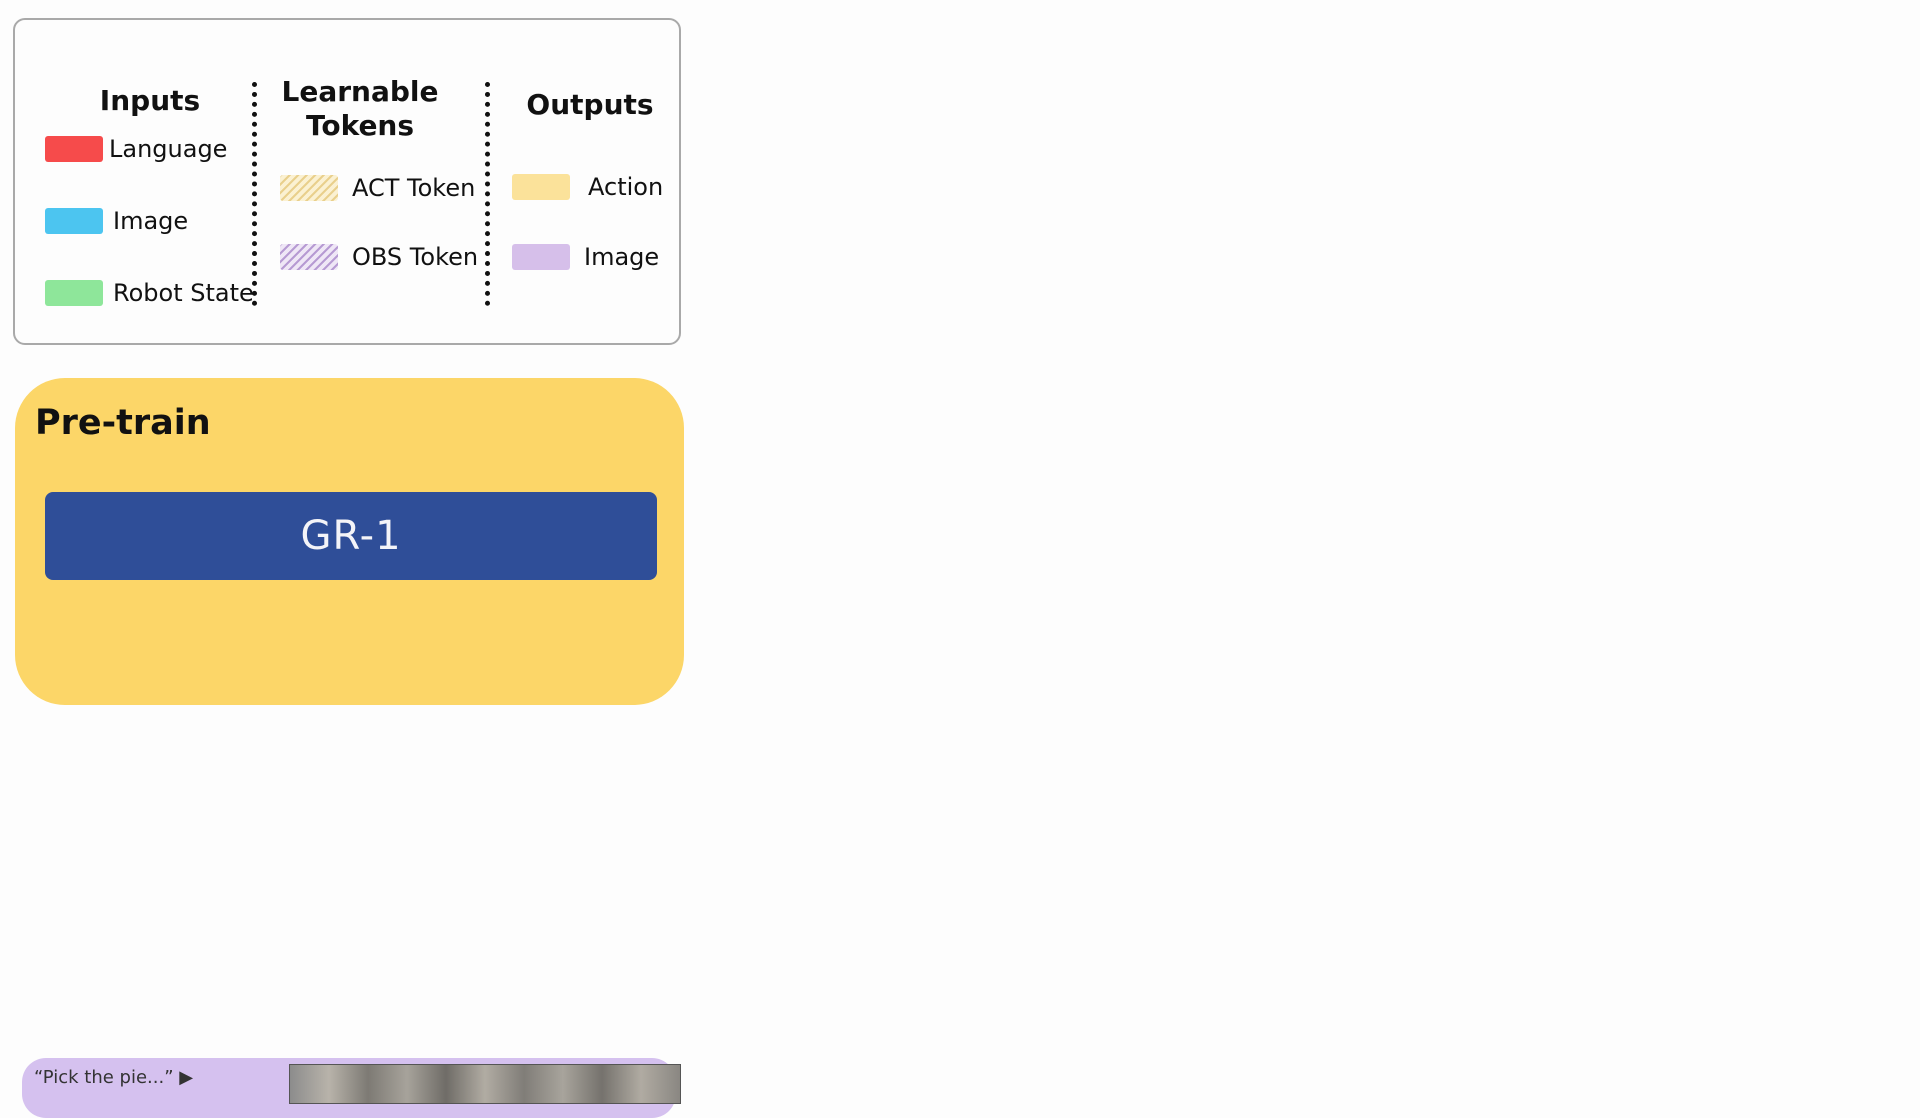  Describe the element at coordinates (74, 149) in the screenshot. I see `language-swatch` at that location.